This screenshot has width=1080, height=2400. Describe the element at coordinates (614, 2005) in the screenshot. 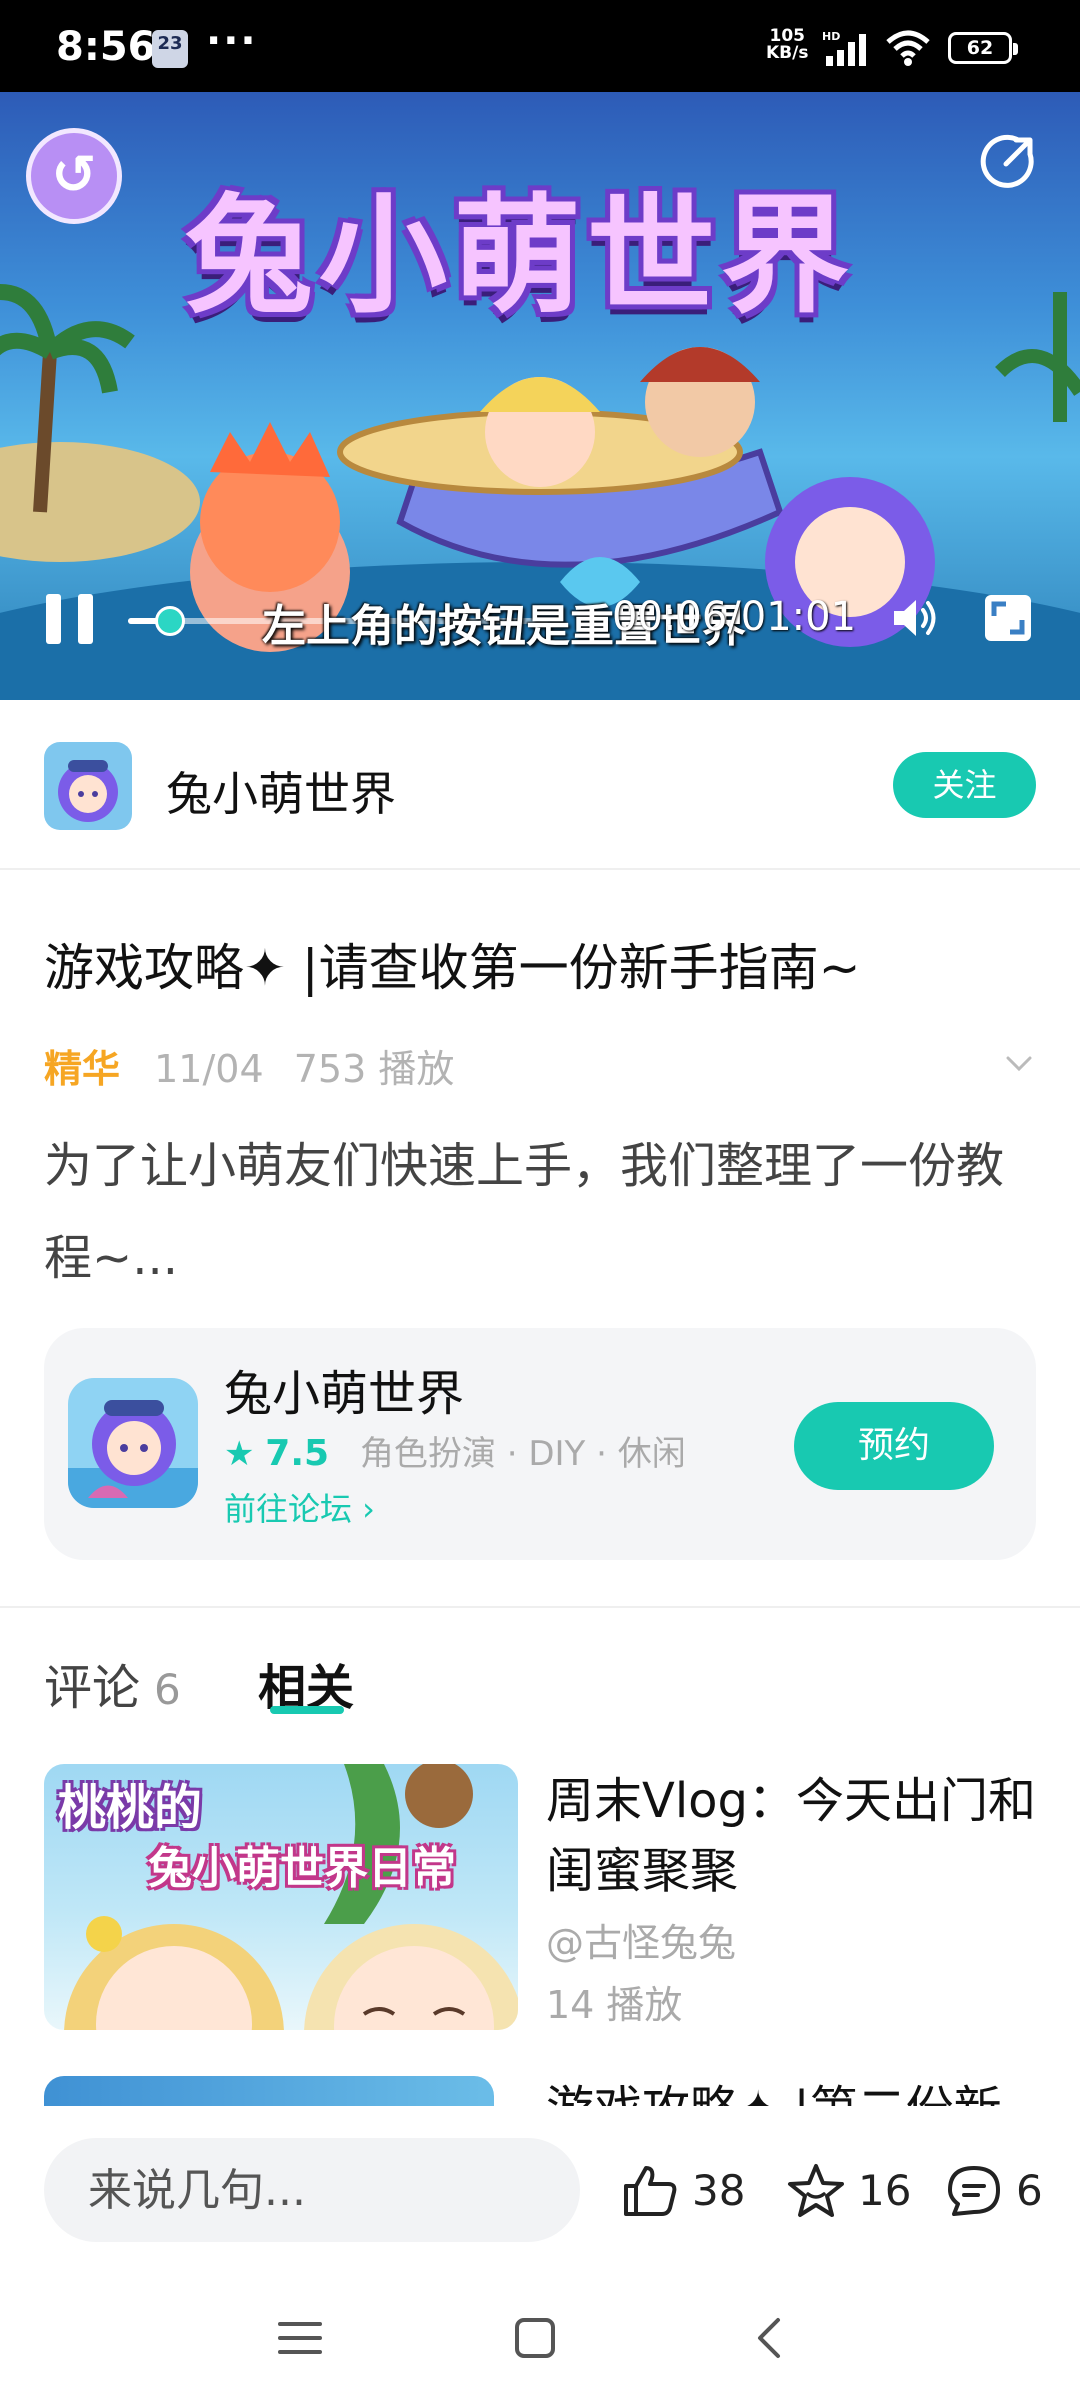

I see `related-video-plays: 14 播放` at that location.